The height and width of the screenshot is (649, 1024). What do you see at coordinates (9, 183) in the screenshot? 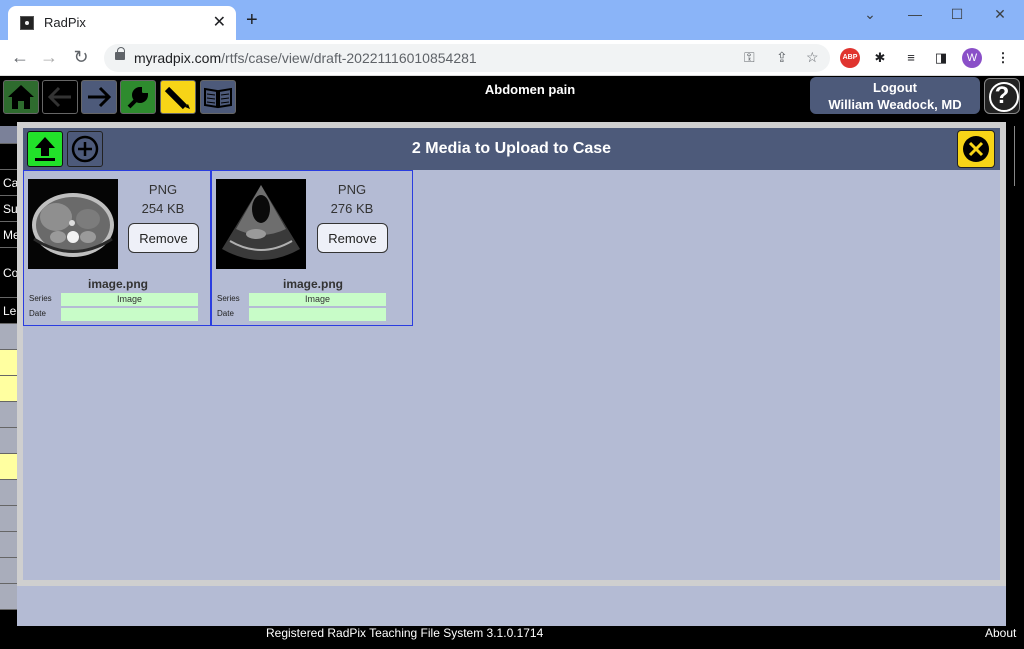
I see `sidebar-item-case: Ca` at bounding box center [9, 183].